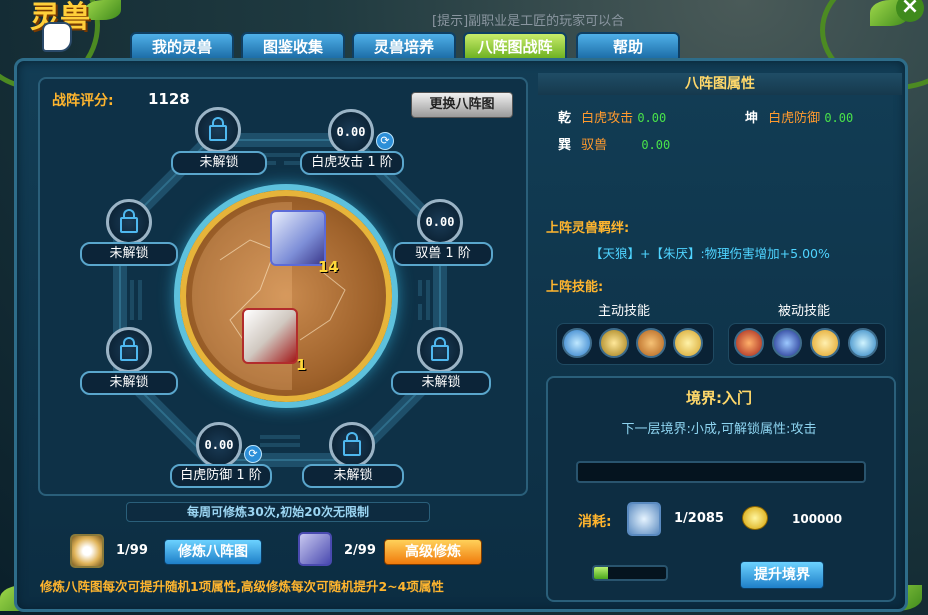 The width and height of the screenshot is (928, 615). What do you see at coordinates (575, 287) in the screenshot?
I see `skills-title: 上阵技能:` at bounding box center [575, 287].